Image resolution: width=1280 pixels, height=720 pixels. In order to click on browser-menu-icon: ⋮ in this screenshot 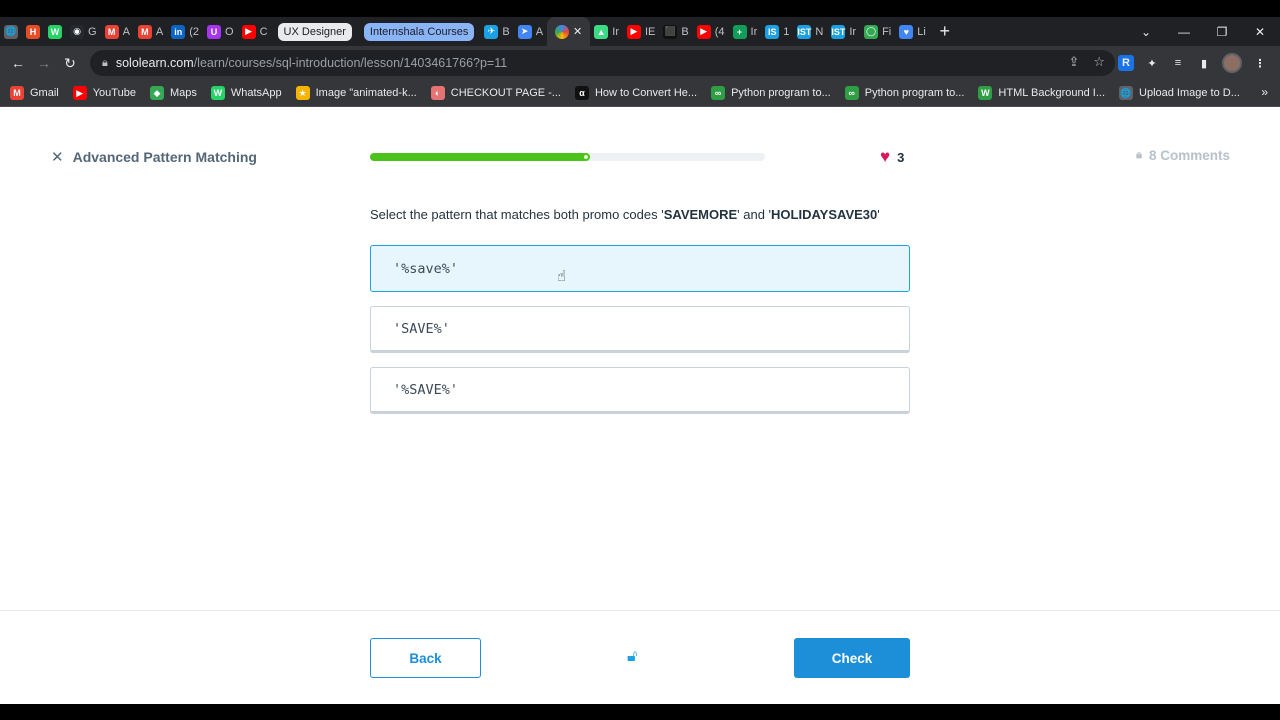, I will do `click(1260, 63)`.